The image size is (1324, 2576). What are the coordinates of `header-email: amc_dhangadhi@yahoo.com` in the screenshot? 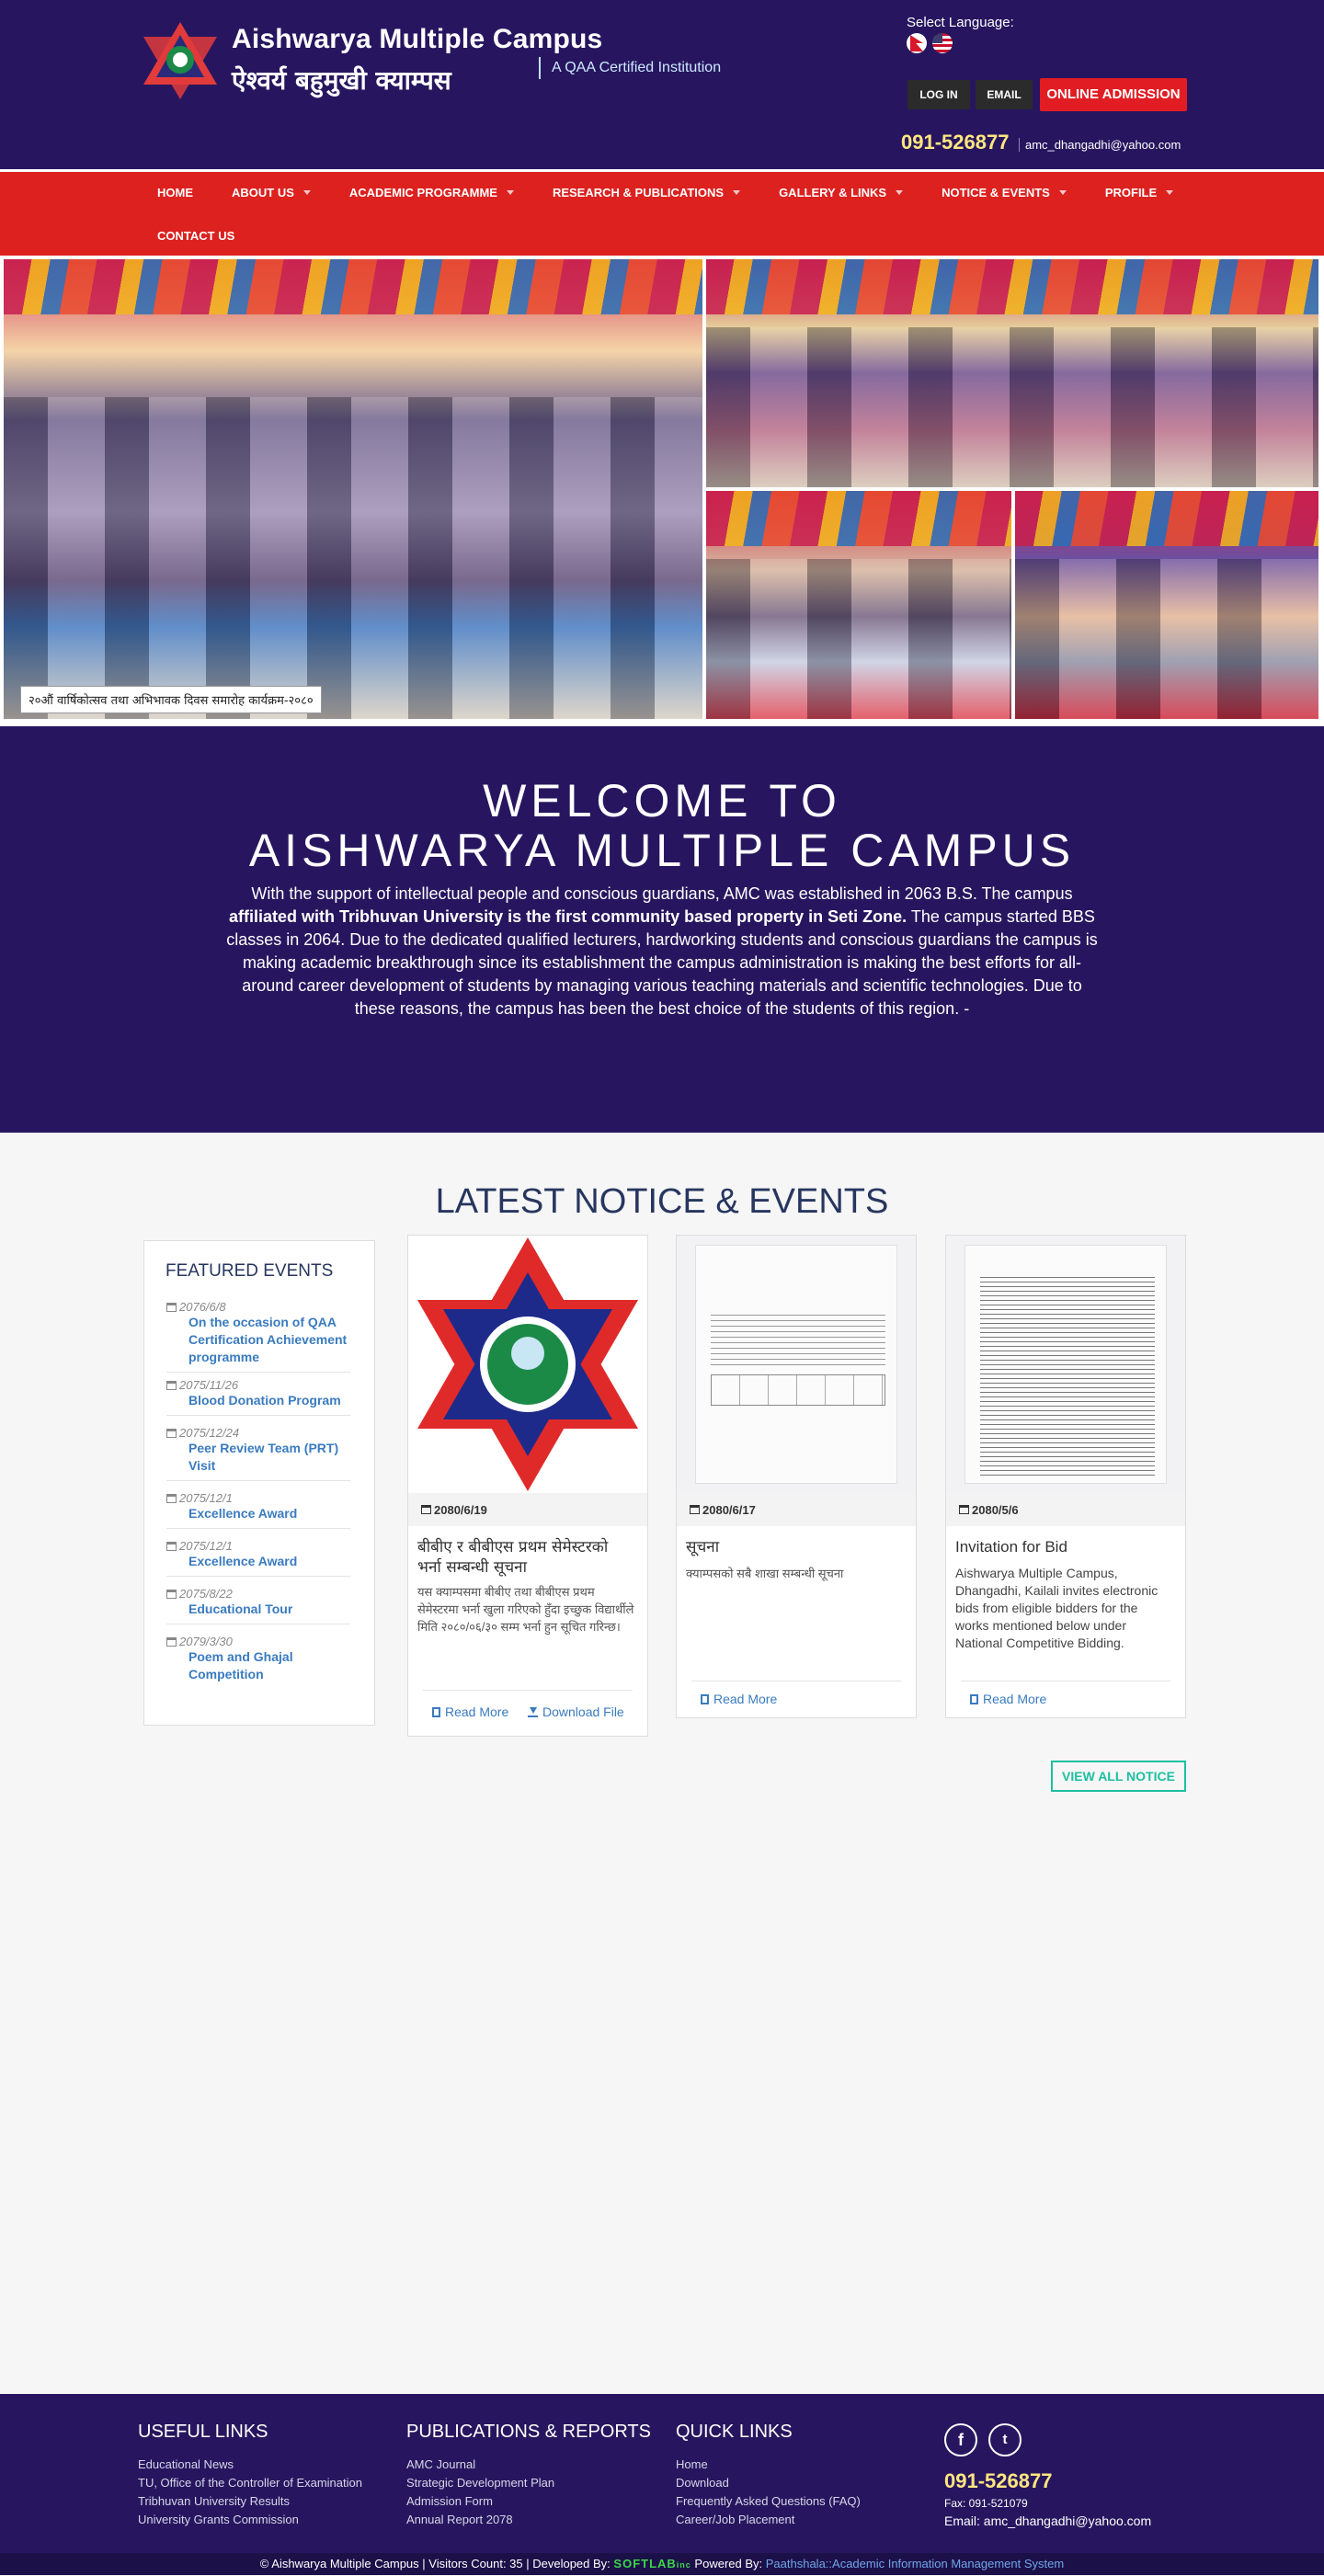 It's located at (1100, 145).